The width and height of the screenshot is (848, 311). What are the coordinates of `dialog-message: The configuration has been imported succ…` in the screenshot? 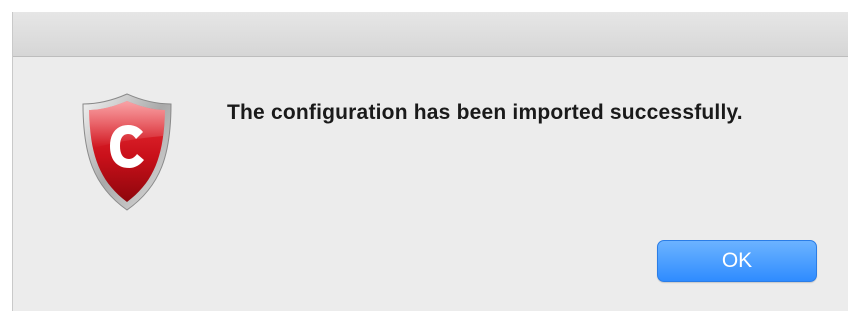 It's located at (485, 112).